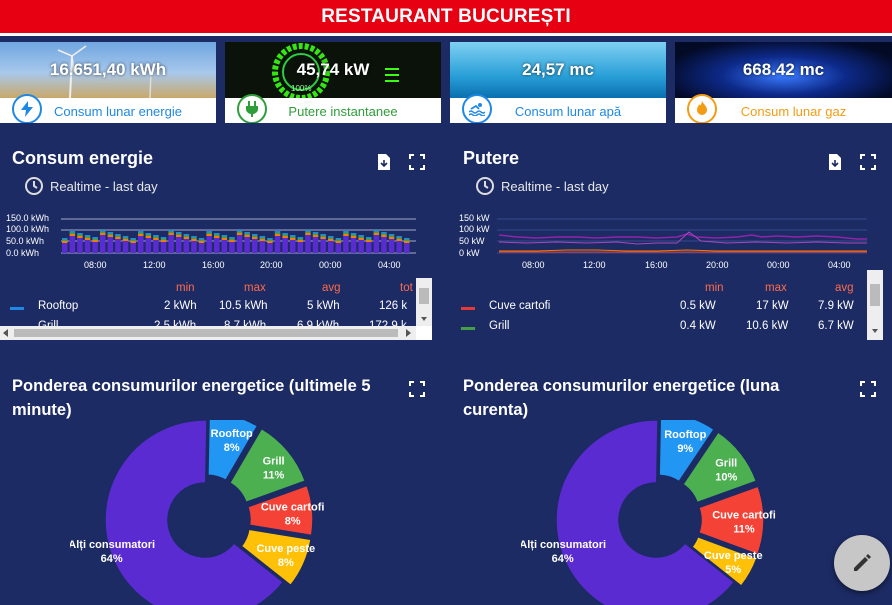 The height and width of the screenshot is (605, 892). Describe the element at coordinates (208, 333) in the screenshot. I see `horizontal-scrollbar` at that location.